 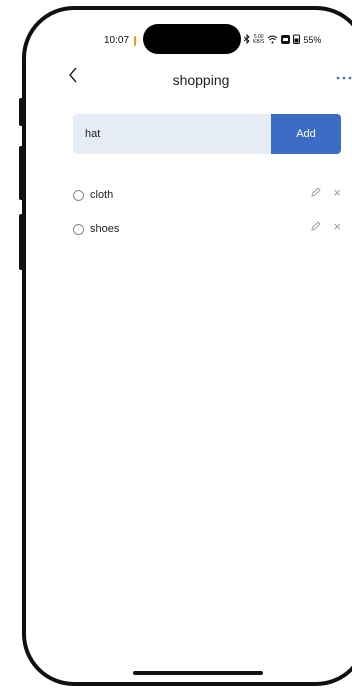 What do you see at coordinates (312, 40) in the screenshot?
I see `battery-percent: 55%` at bounding box center [312, 40].